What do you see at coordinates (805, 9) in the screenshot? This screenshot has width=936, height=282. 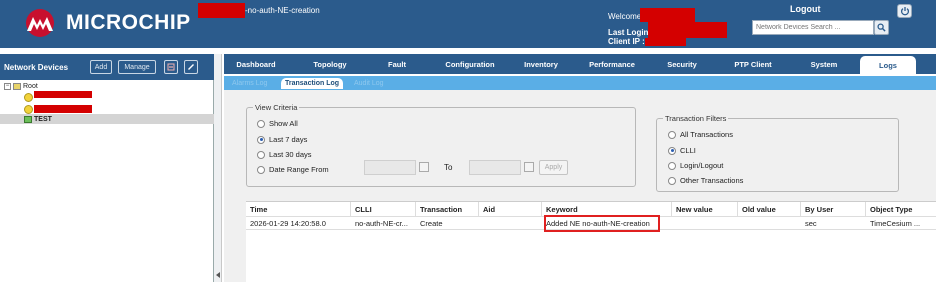 I see `logout-link: Logout` at bounding box center [805, 9].